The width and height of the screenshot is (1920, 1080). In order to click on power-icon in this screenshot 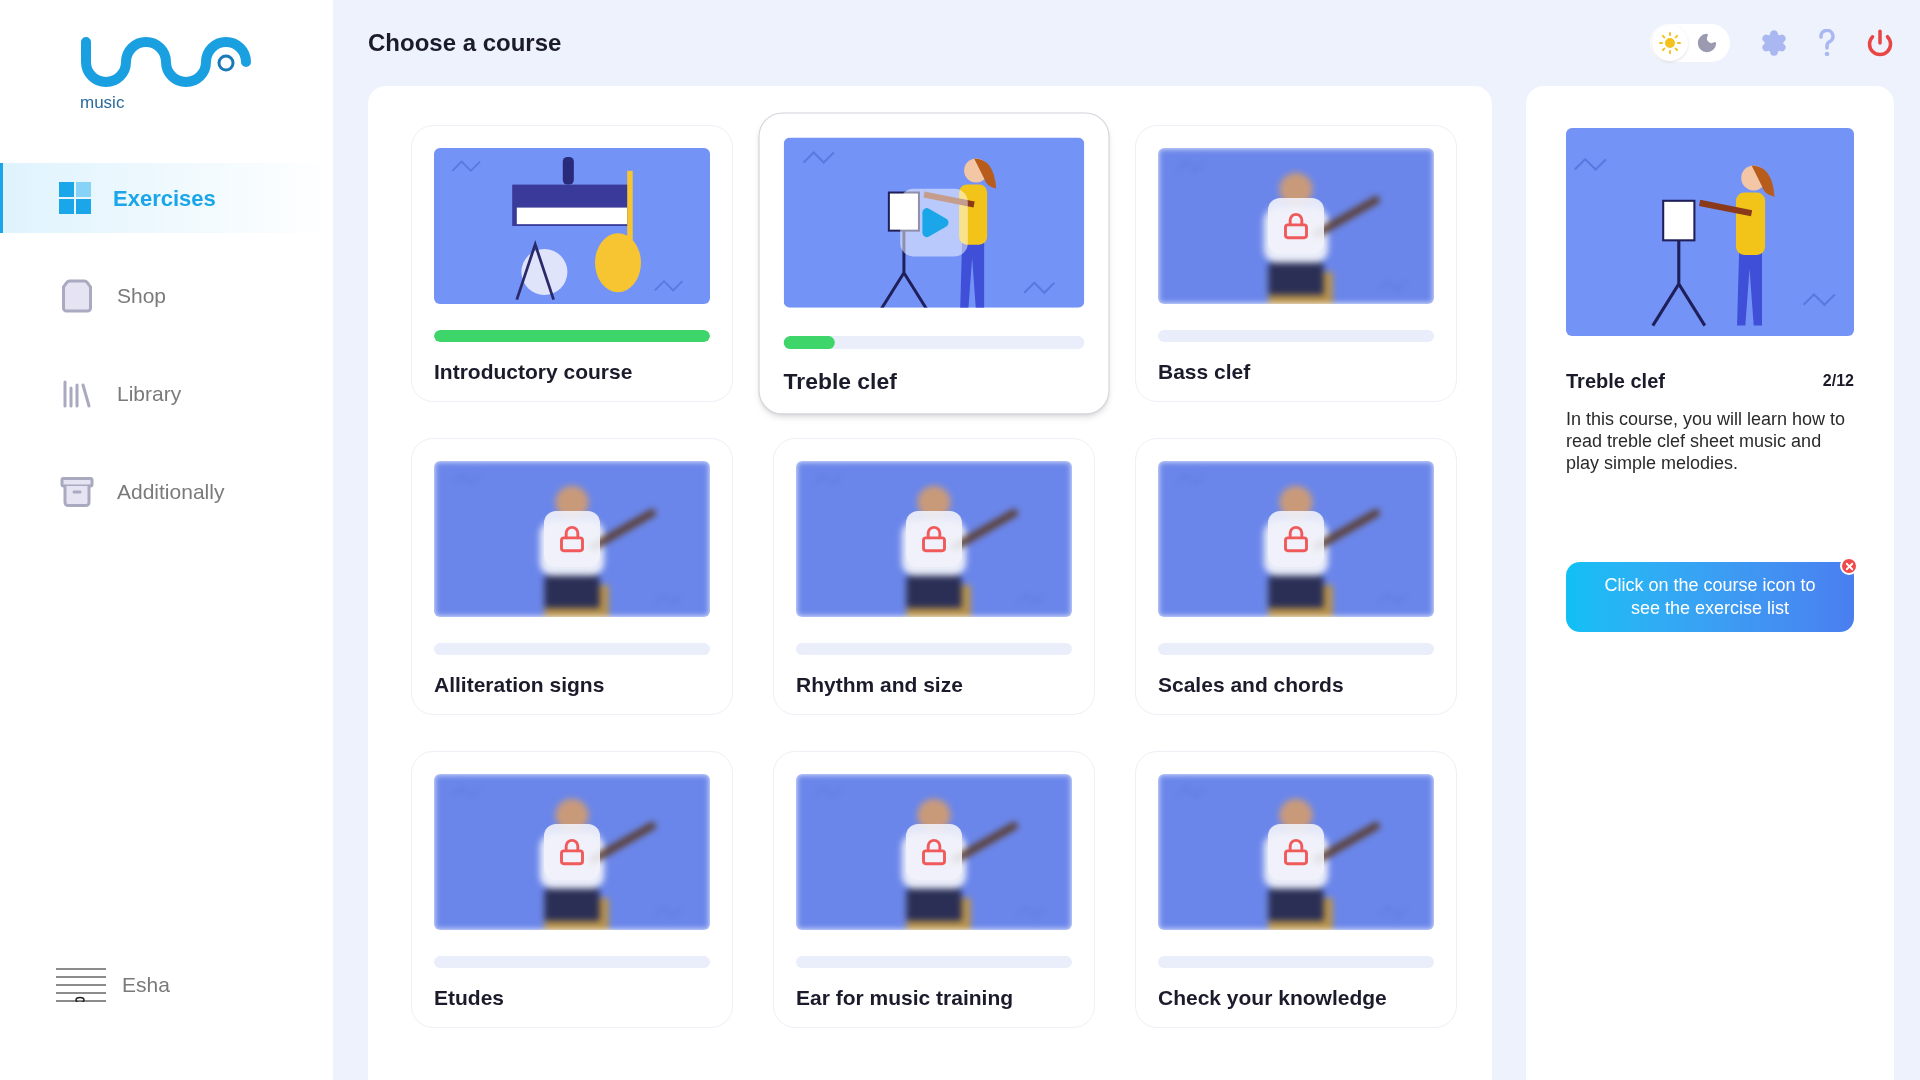, I will do `click(1880, 43)`.